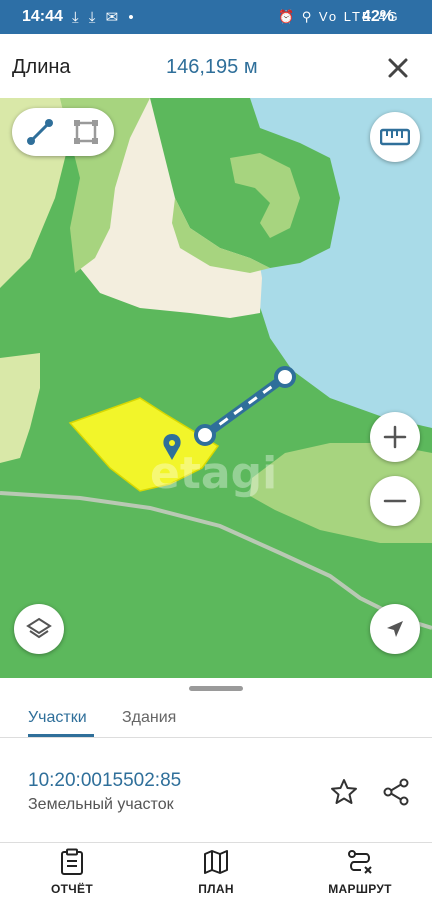  I want to click on favorite-button, so click(344, 792).